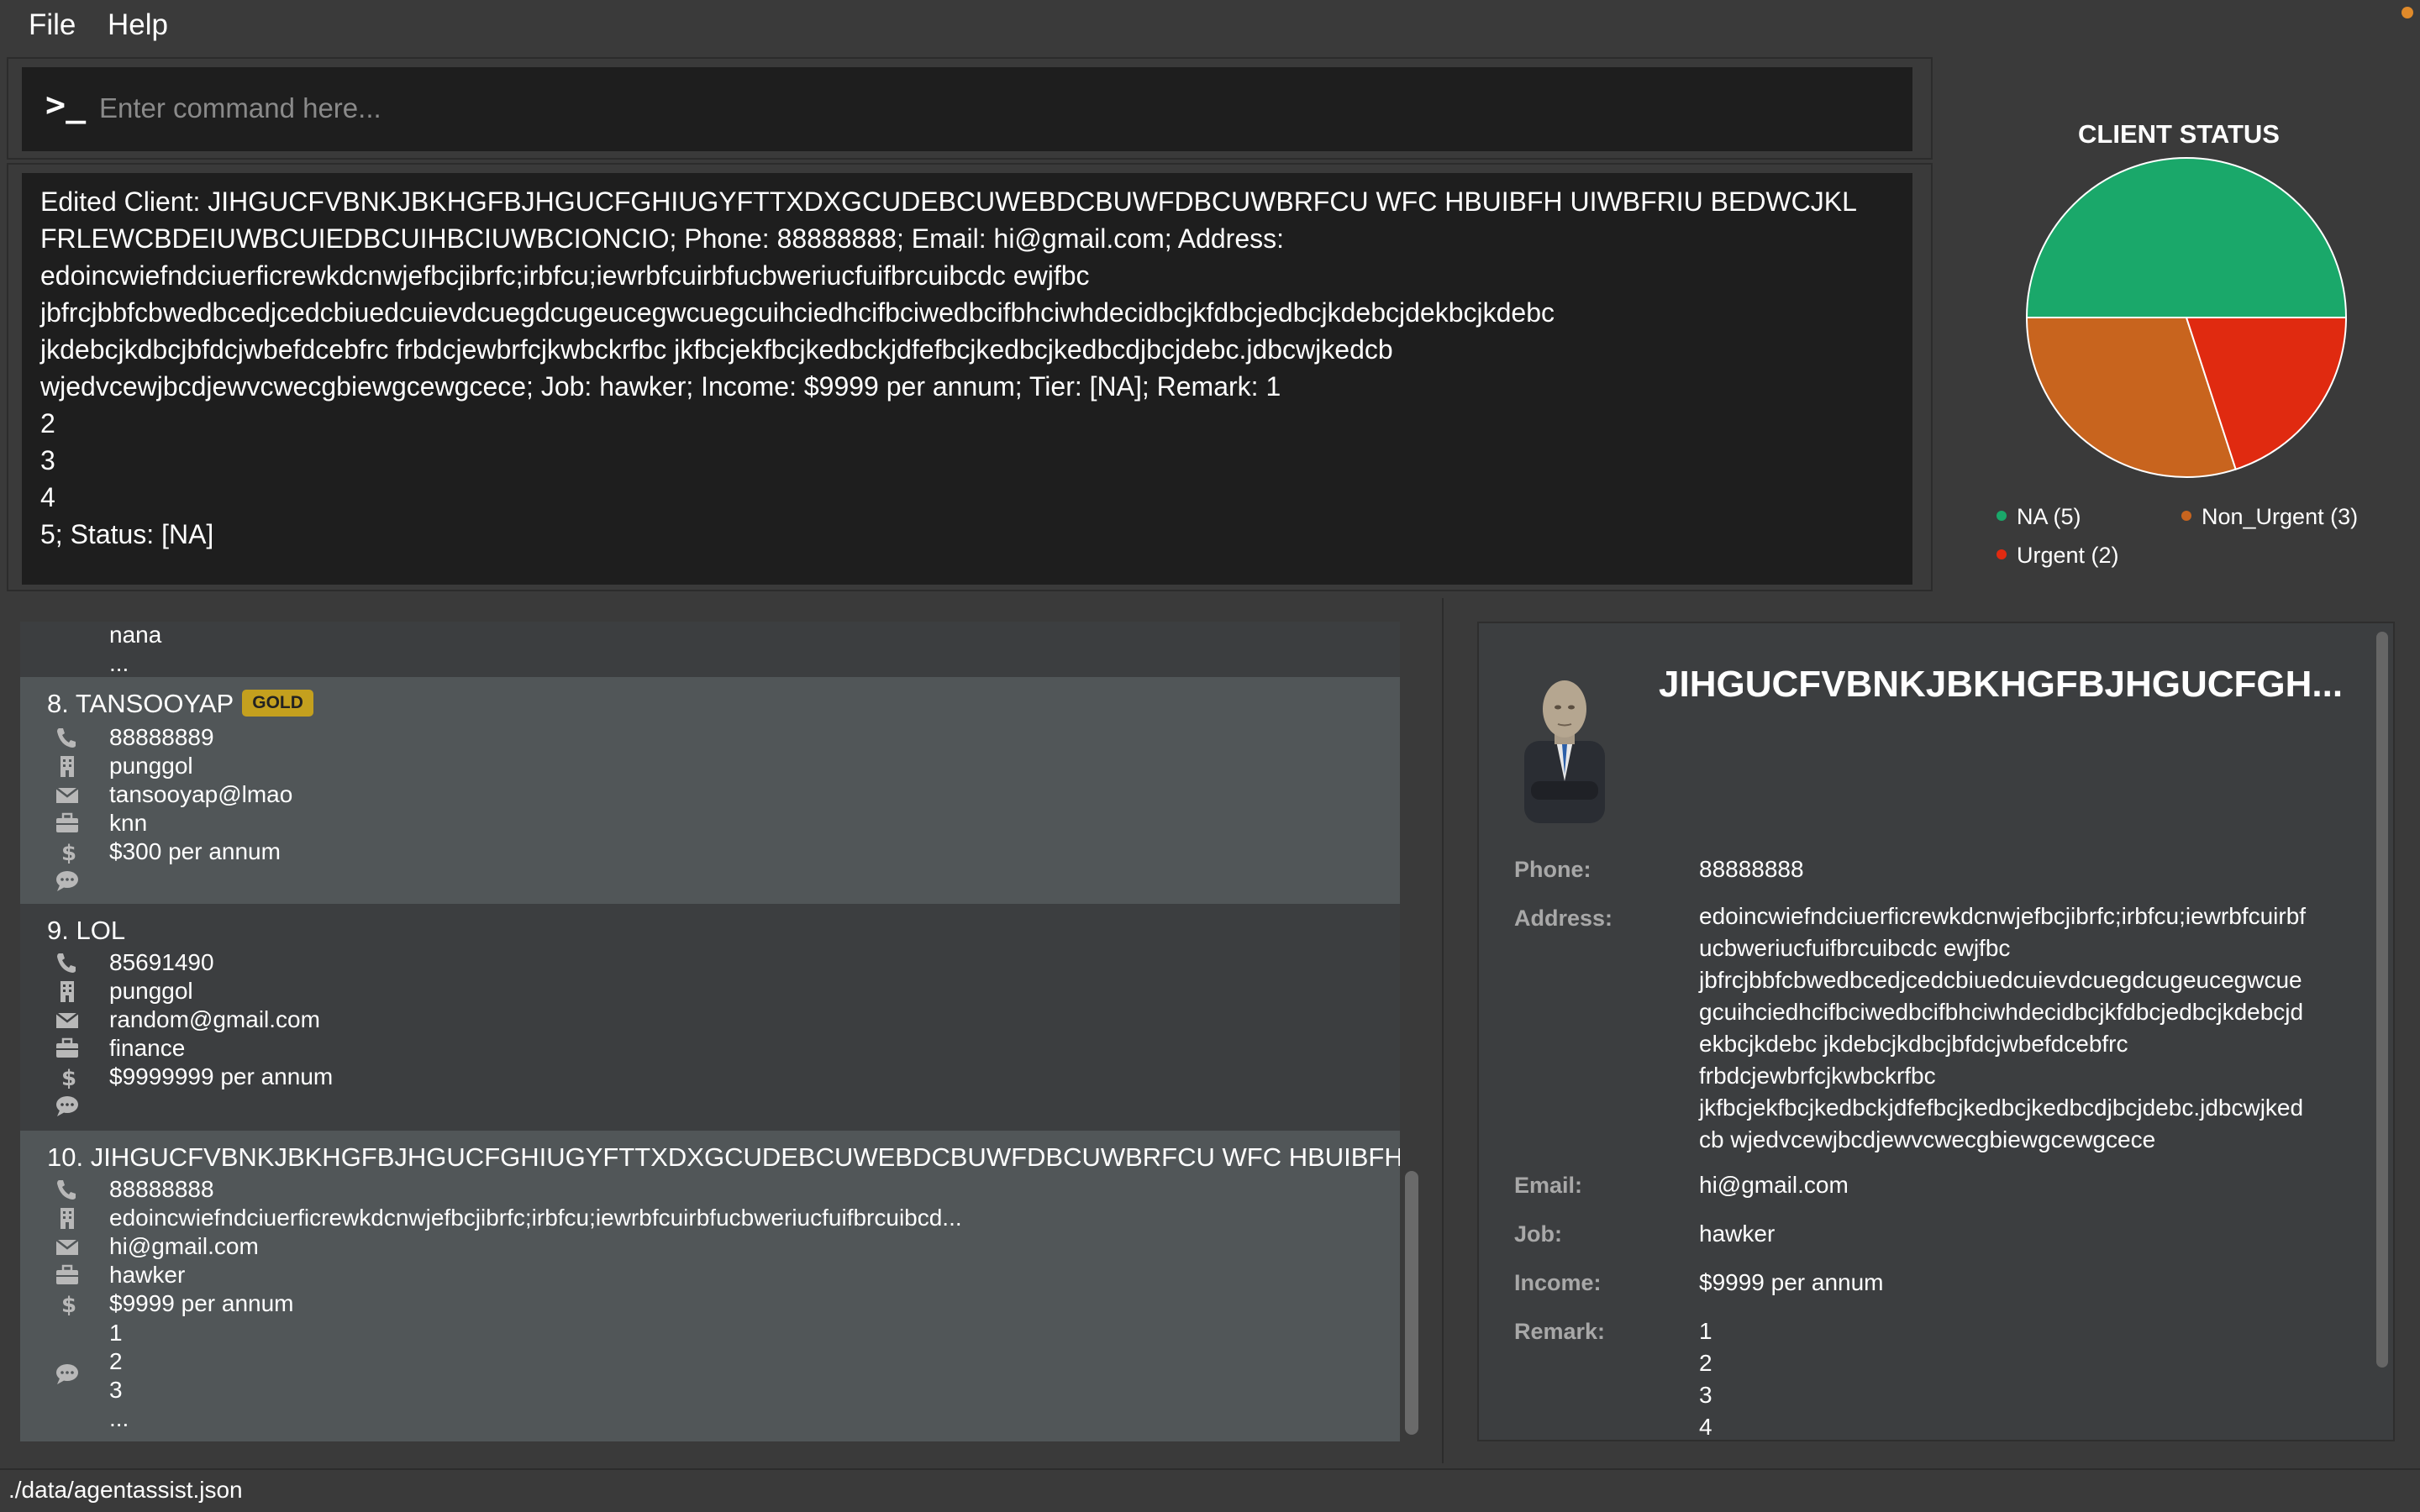  I want to click on legend-label-urgent: Urgent (2), so click(2068, 555).